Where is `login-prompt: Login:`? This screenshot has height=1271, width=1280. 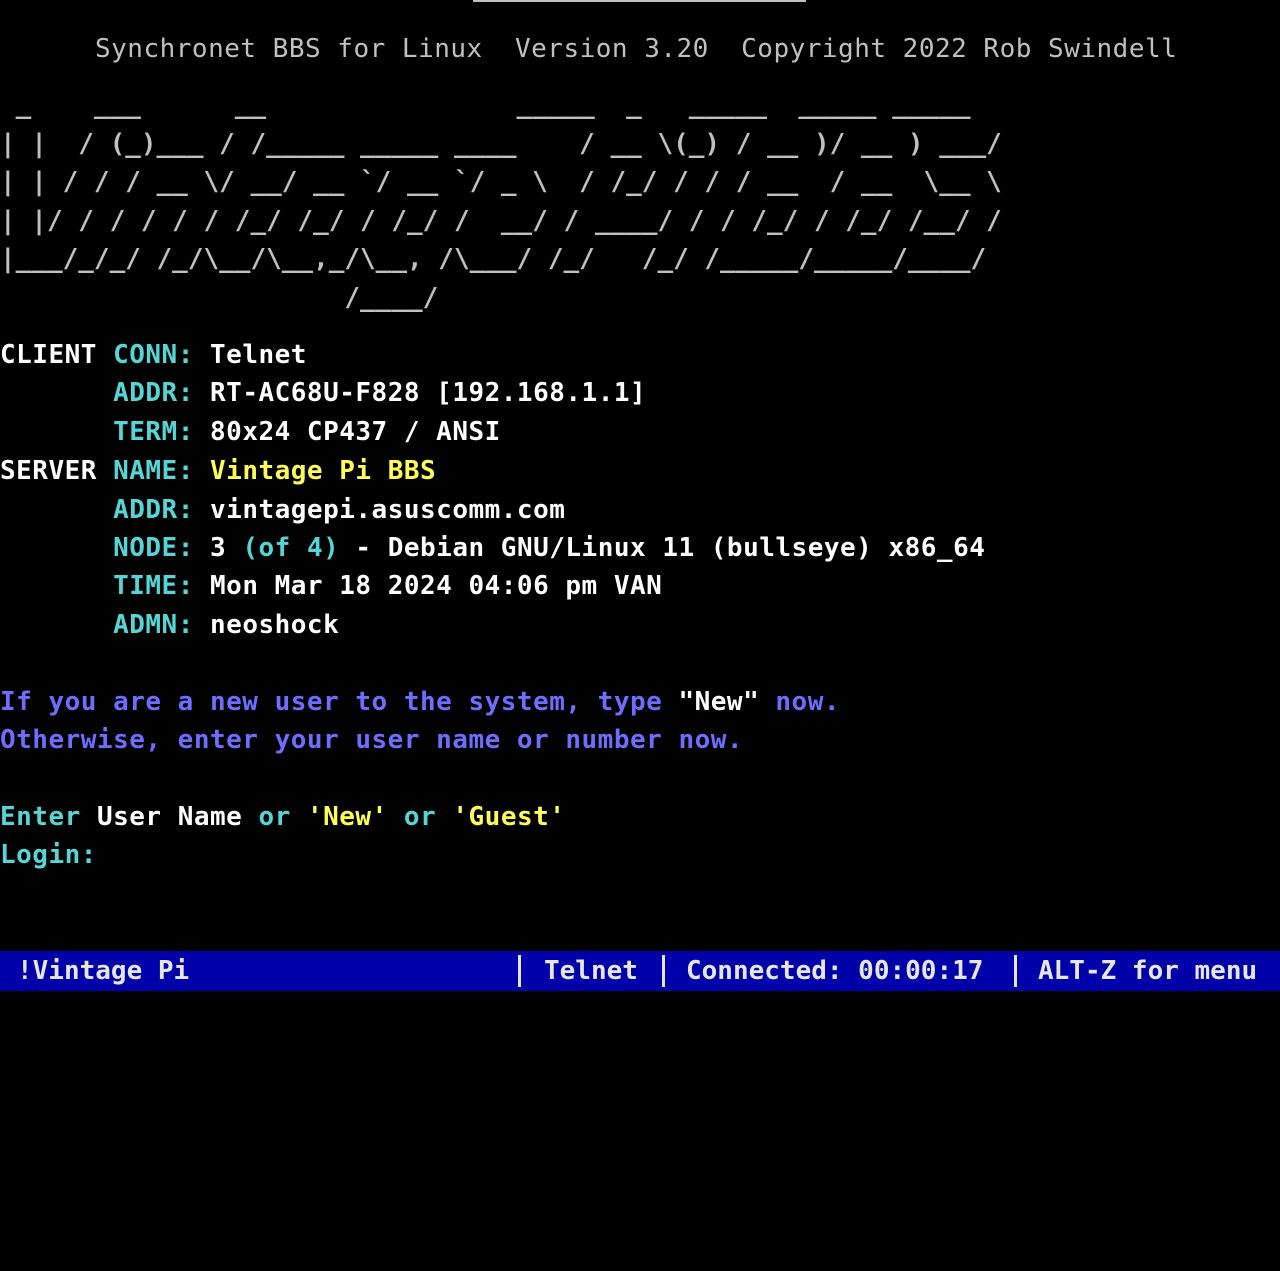 login-prompt: Login: is located at coordinates (48, 855).